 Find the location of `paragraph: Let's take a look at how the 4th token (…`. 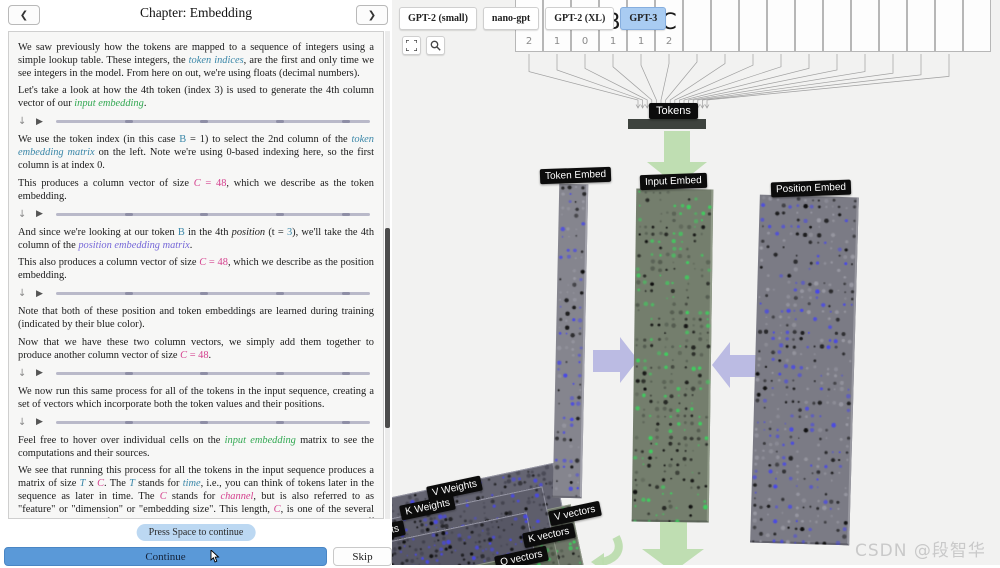

paragraph: Let's take a look at how the 4th token (… is located at coordinates (196, 97).